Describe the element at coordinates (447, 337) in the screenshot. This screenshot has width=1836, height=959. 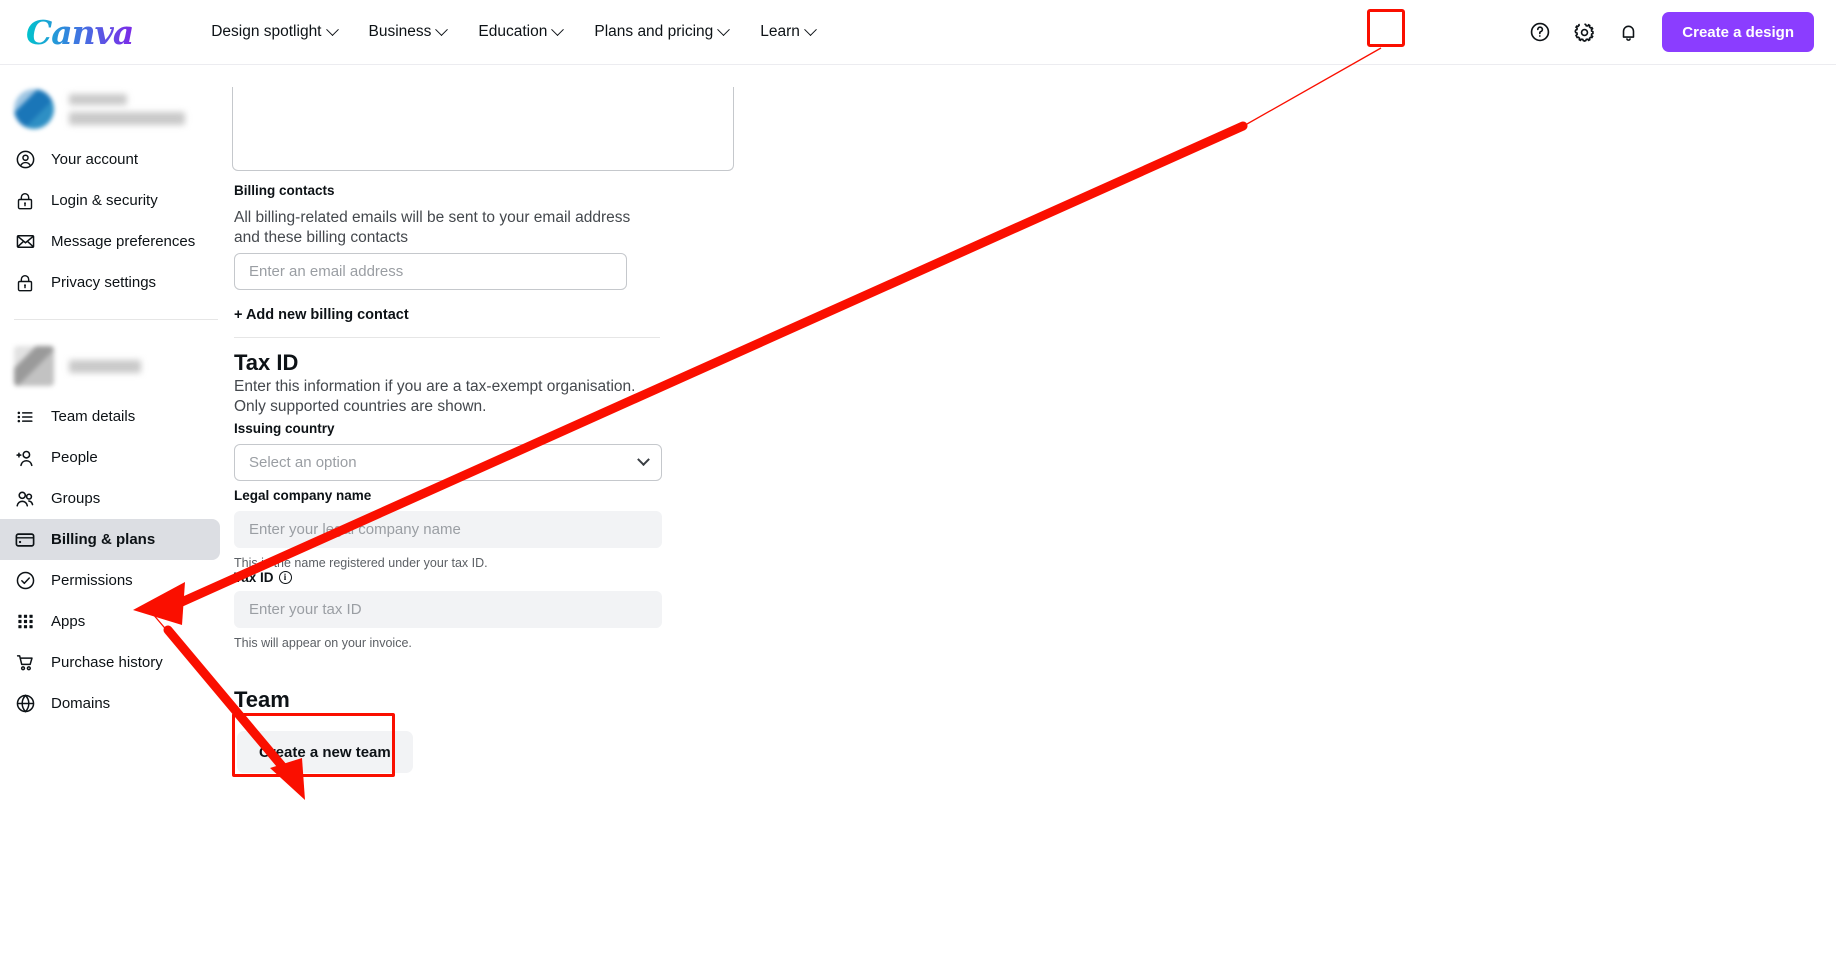
I see `section-divider` at that location.